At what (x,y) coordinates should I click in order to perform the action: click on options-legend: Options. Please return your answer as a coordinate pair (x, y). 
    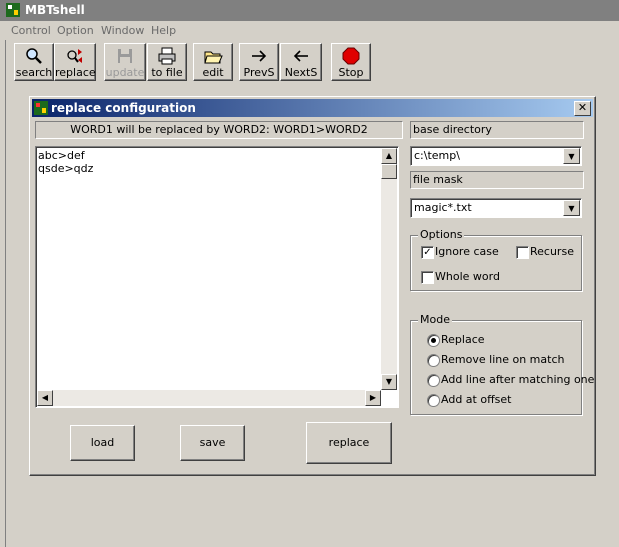
    Looking at the image, I should click on (441, 234).